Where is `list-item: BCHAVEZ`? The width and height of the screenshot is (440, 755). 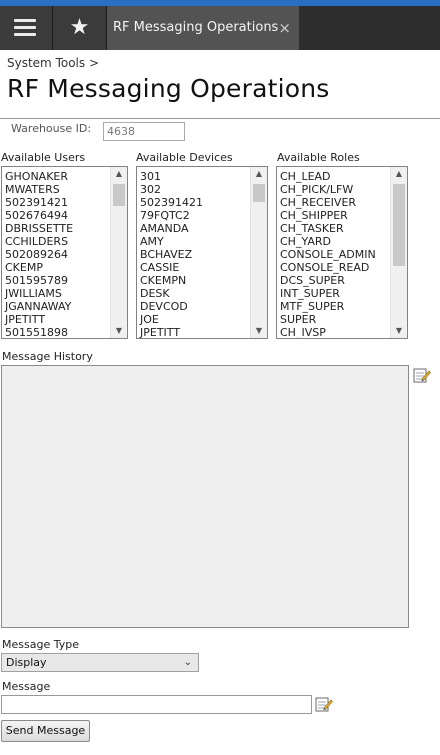 list-item: BCHAVEZ is located at coordinates (171, 254).